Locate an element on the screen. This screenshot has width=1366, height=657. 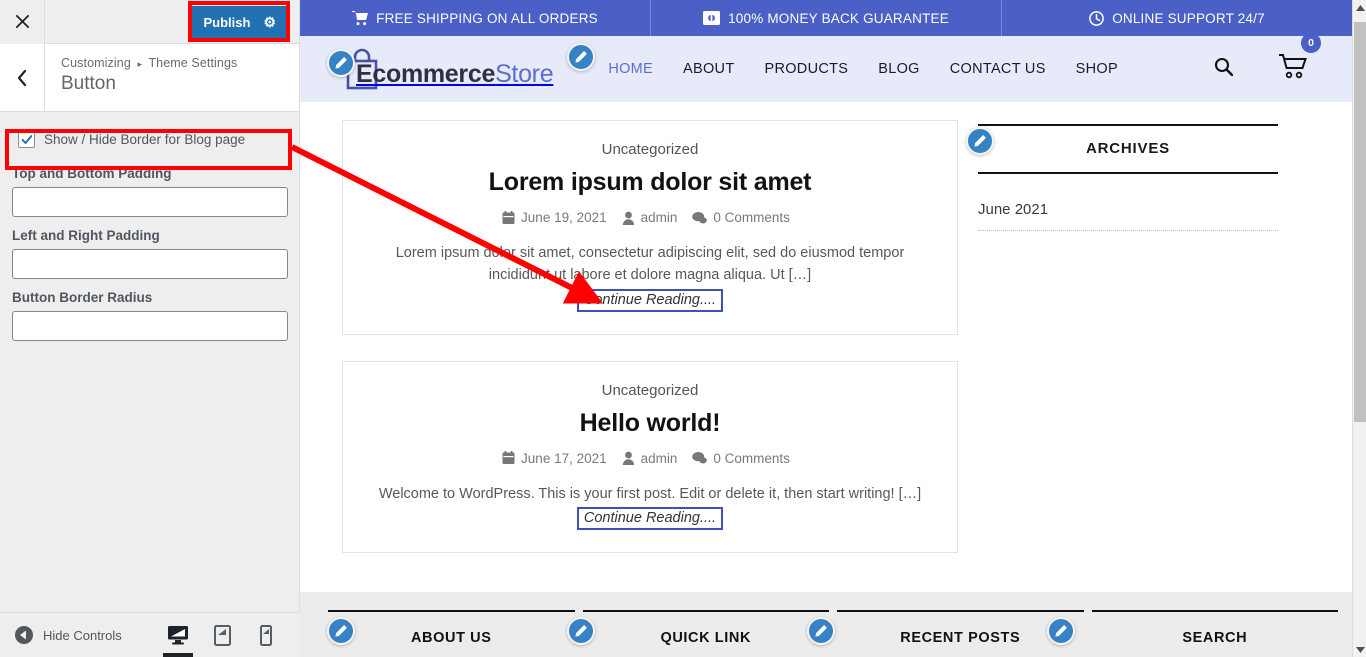
site-logo: EcommerceStore is located at coordinates (448, 69).